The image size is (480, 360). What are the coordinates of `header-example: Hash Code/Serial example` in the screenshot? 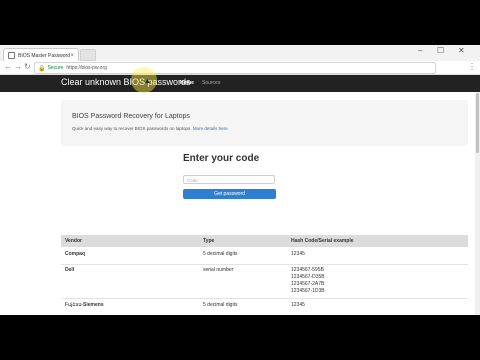 It's located at (322, 241).